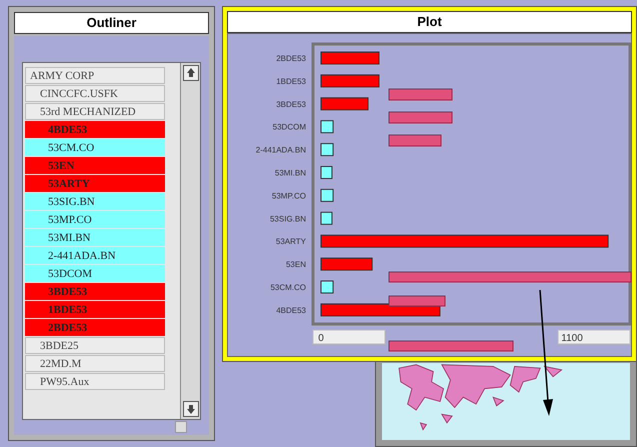 This screenshot has width=637, height=447. Describe the element at coordinates (95, 291) in the screenshot. I see `outline-item: 3BDE53` at that location.